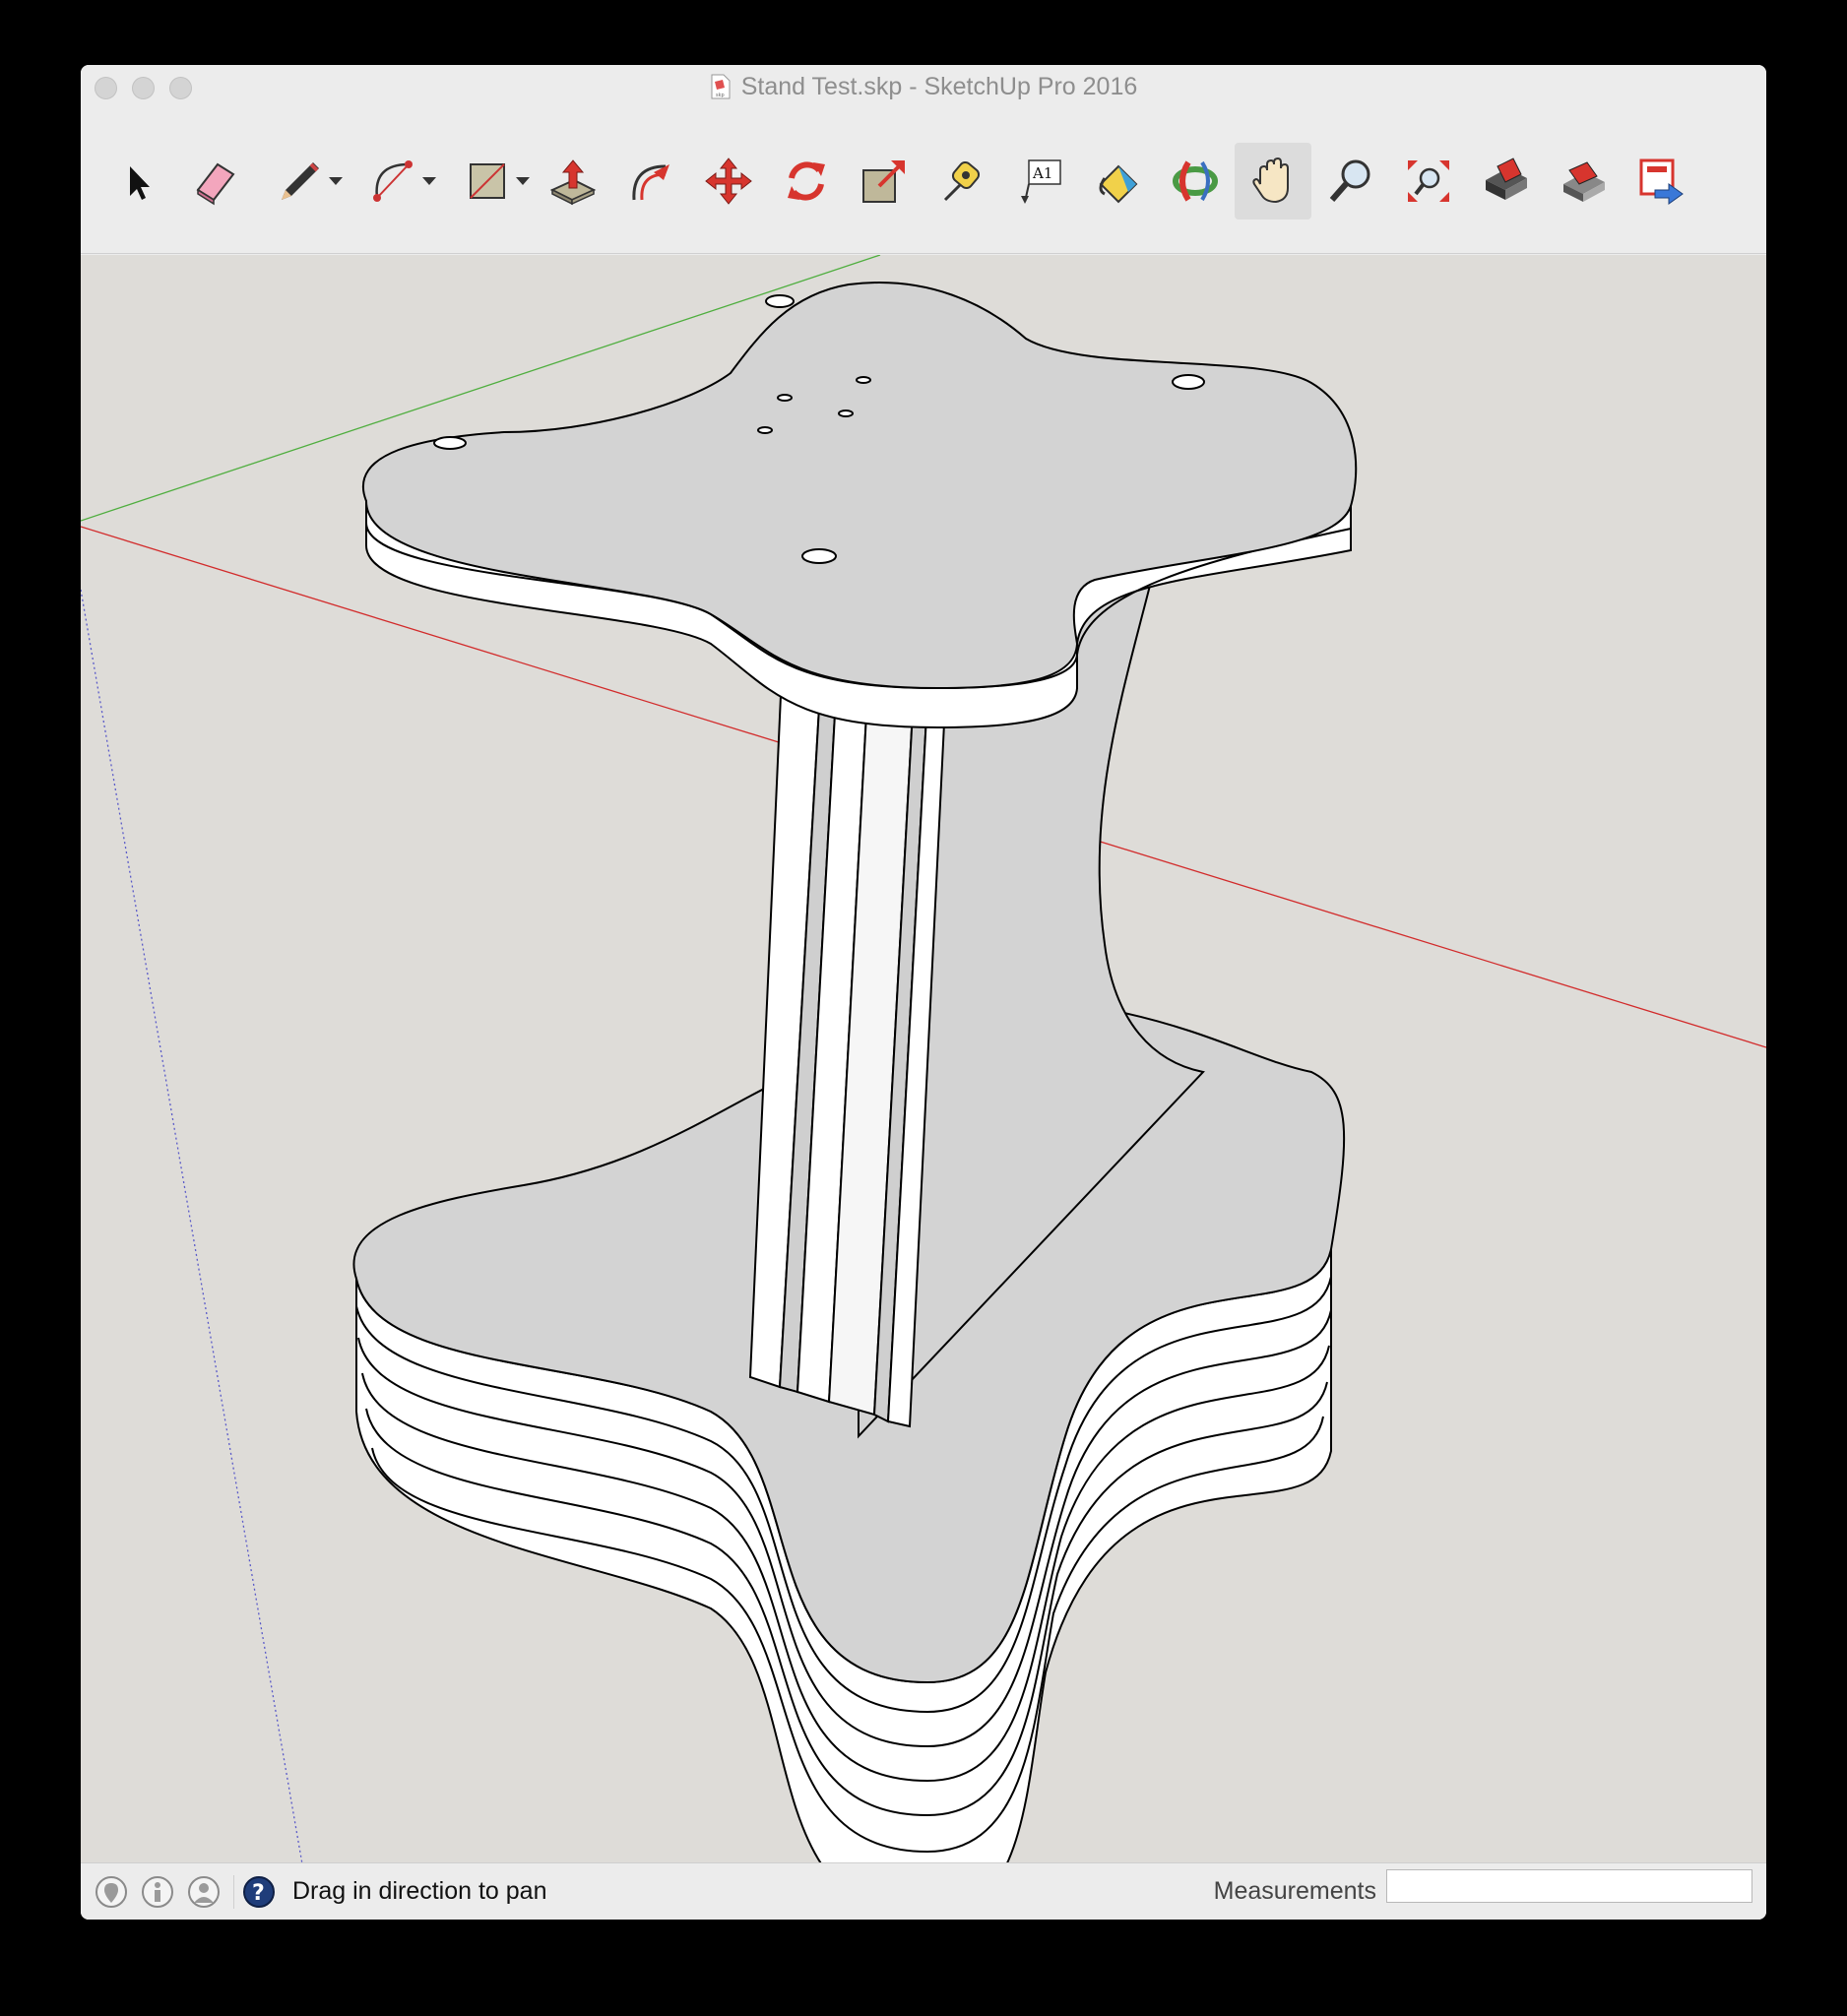 Image resolution: width=1847 pixels, height=2016 pixels. I want to click on svg-text: skp, so click(720, 95).